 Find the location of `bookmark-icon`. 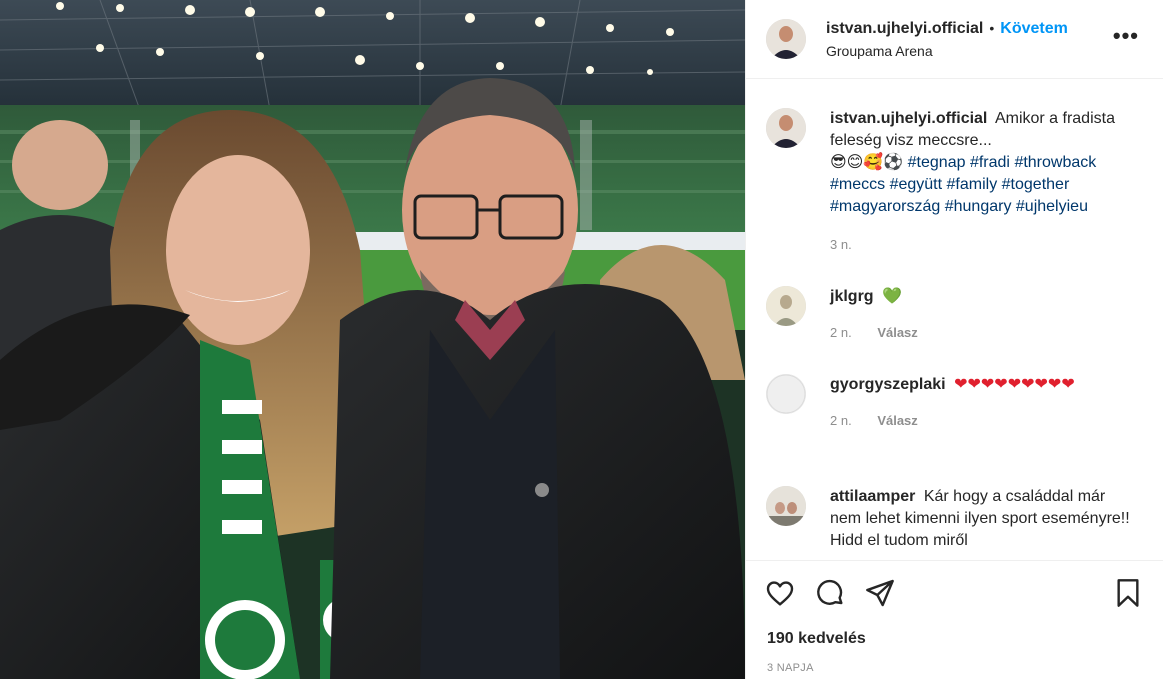

bookmark-icon is located at coordinates (1128, 595).